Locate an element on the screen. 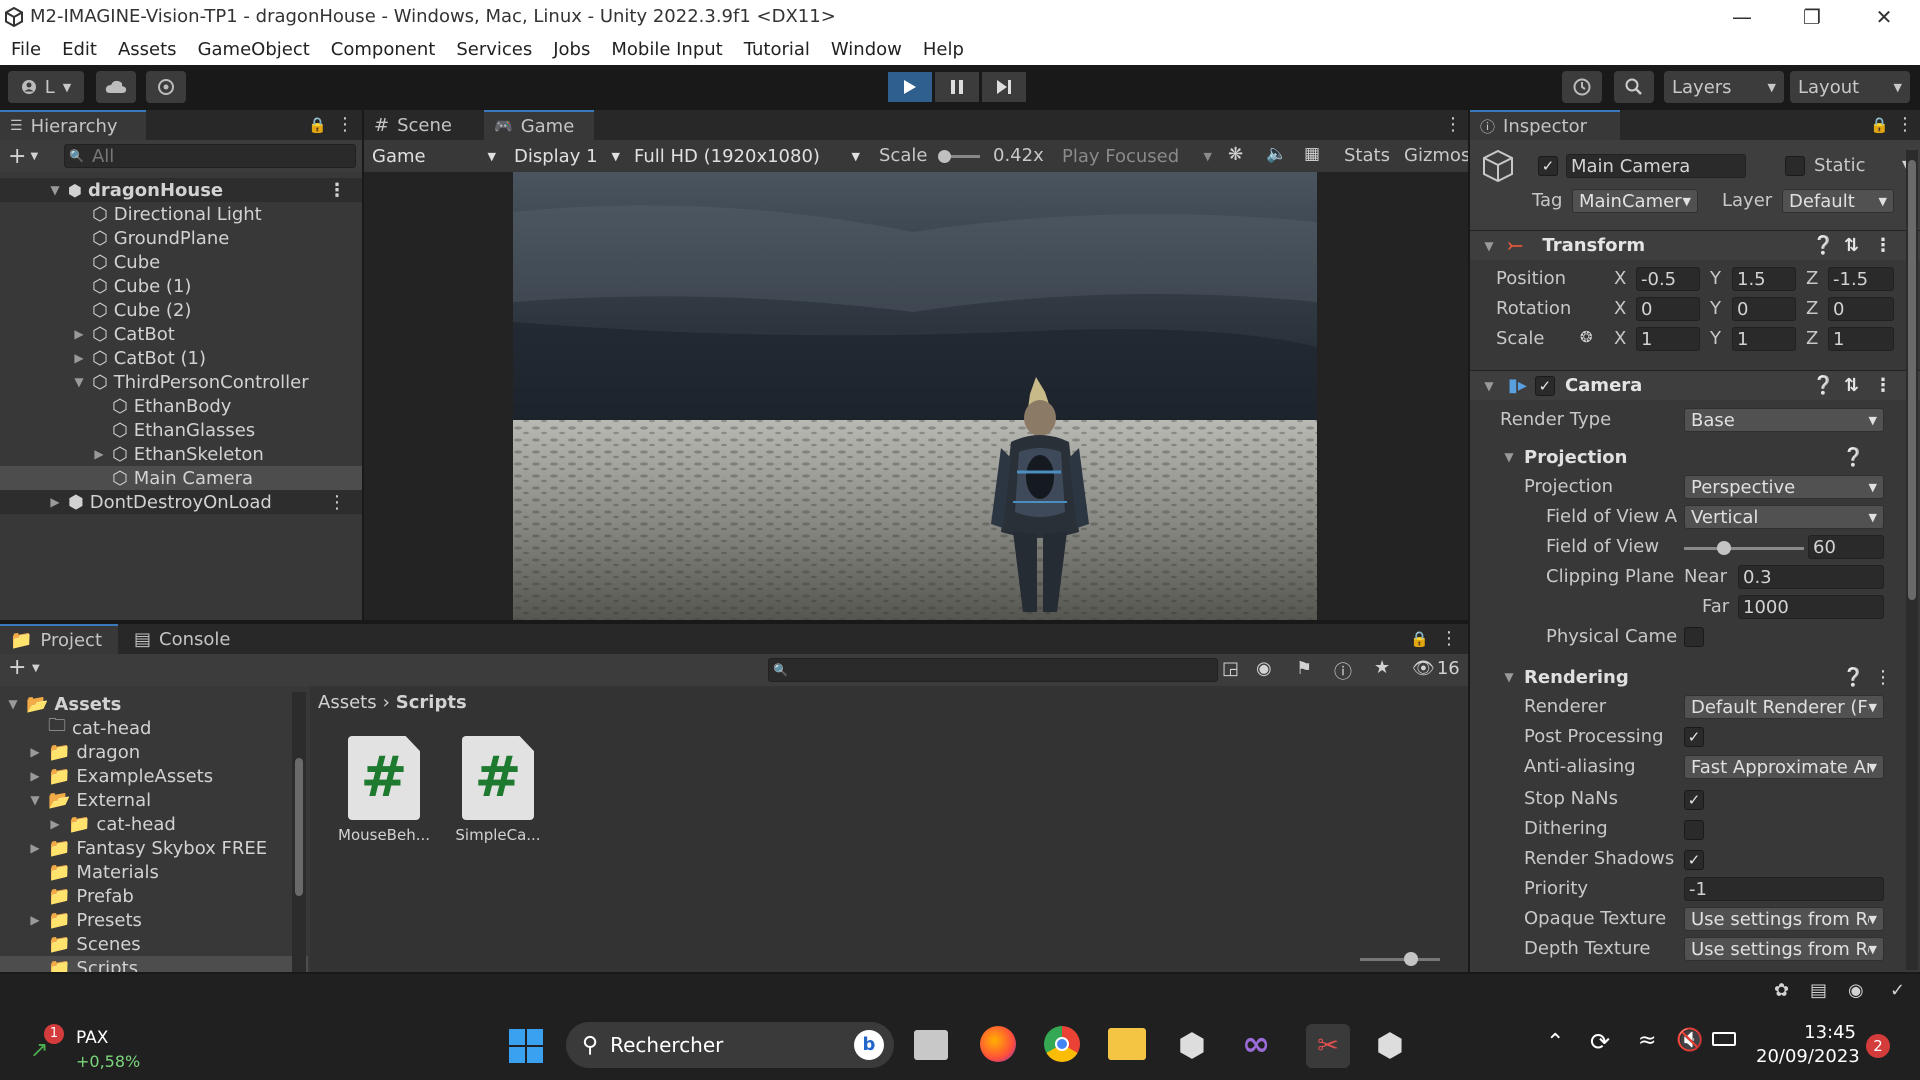  fov-slider is located at coordinates (1744, 548).